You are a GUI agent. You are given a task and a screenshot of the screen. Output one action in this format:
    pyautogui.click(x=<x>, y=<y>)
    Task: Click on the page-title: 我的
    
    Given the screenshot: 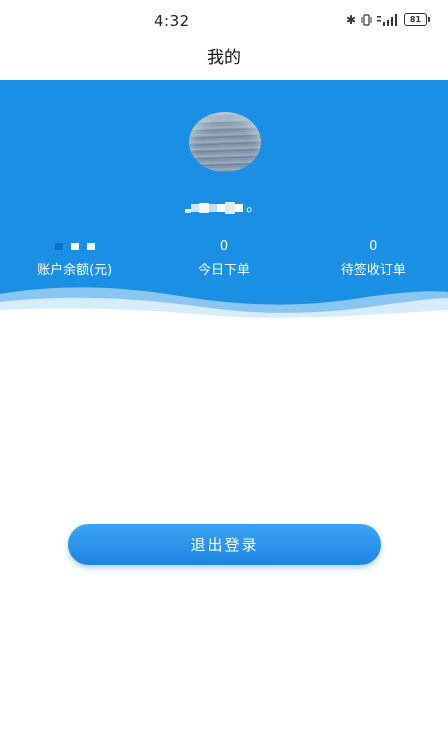 What is the action you would take?
    pyautogui.click(x=224, y=58)
    